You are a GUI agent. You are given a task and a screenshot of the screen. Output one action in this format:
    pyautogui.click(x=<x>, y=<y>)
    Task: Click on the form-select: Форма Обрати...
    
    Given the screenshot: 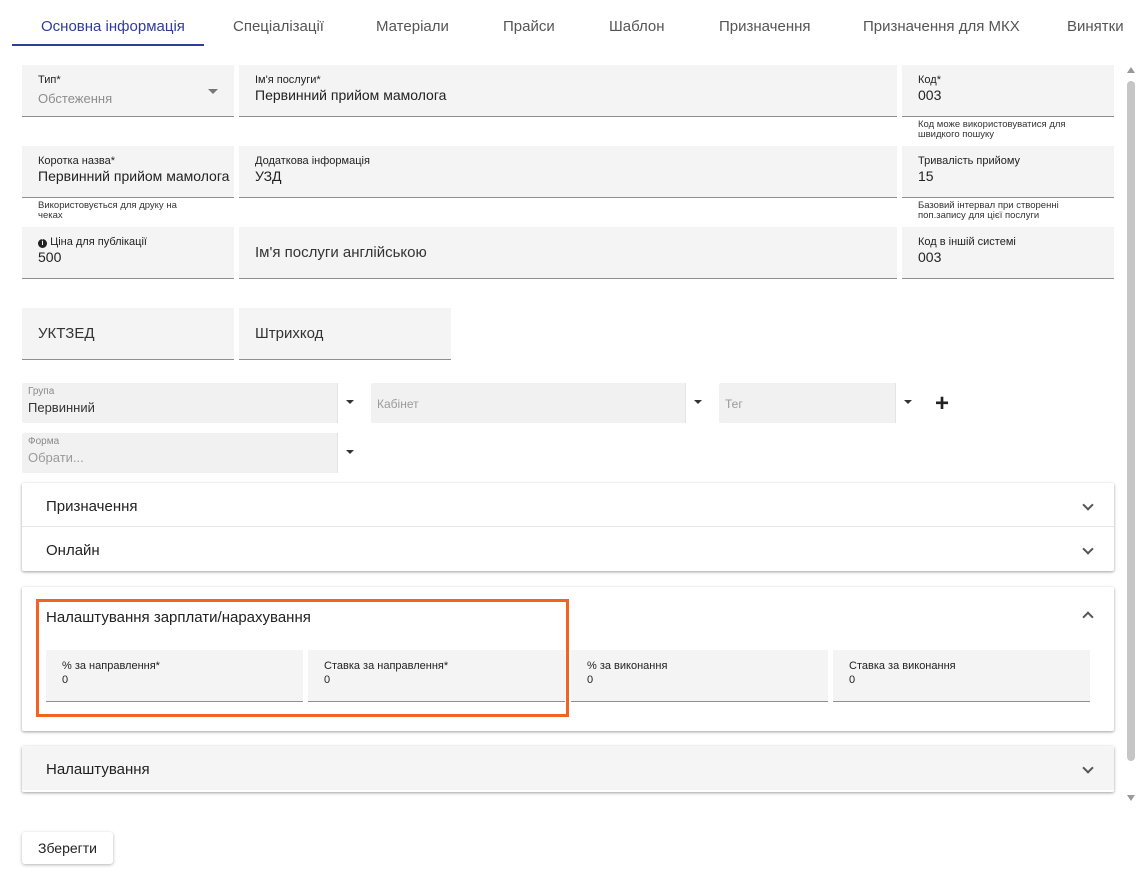 What is the action you would take?
    pyautogui.click(x=191, y=453)
    